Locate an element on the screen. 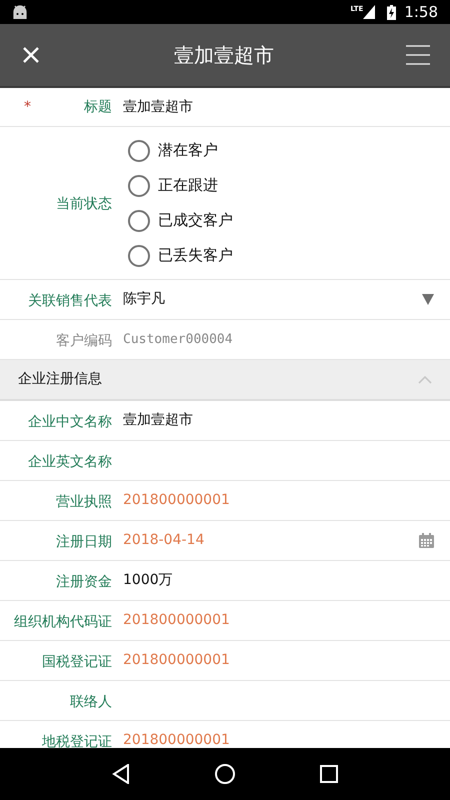 The image size is (450, 800). recents-icon is located at coordinates (329, 774).